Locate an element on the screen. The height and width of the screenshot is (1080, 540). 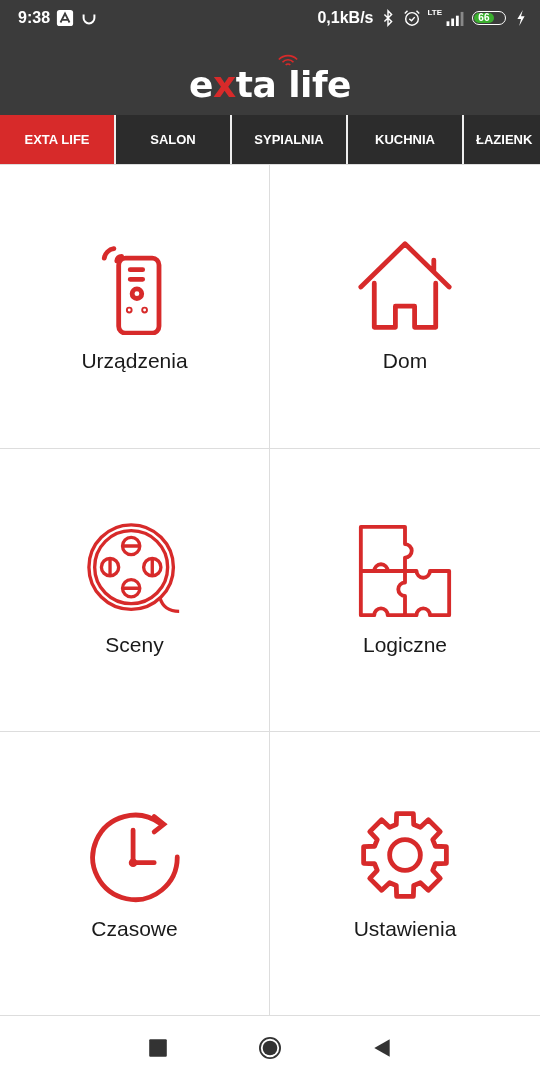
alarm-icon is located at coordinates (412, 18).